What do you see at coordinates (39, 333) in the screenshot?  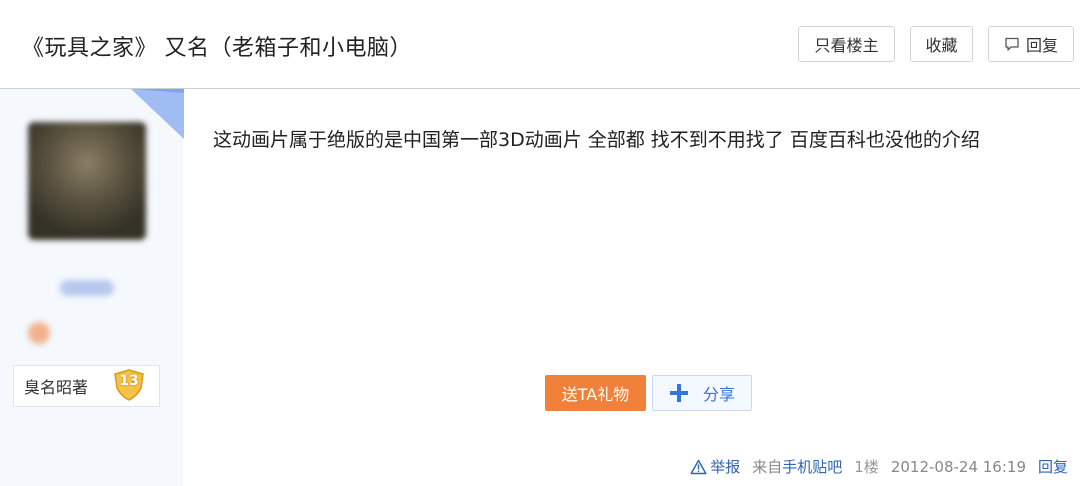 I see `member-icon` at bounding box center [39, 333].